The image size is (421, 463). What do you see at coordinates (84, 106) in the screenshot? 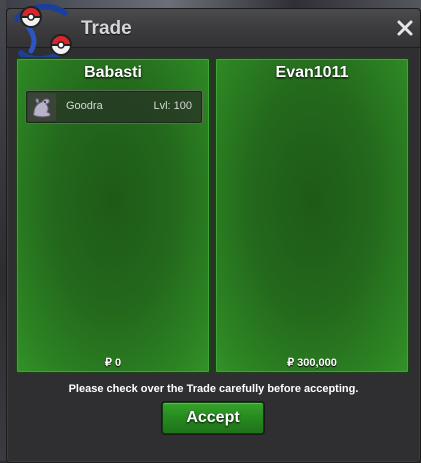
I see `item-name: Goodra` at bounding box center [84, 106].